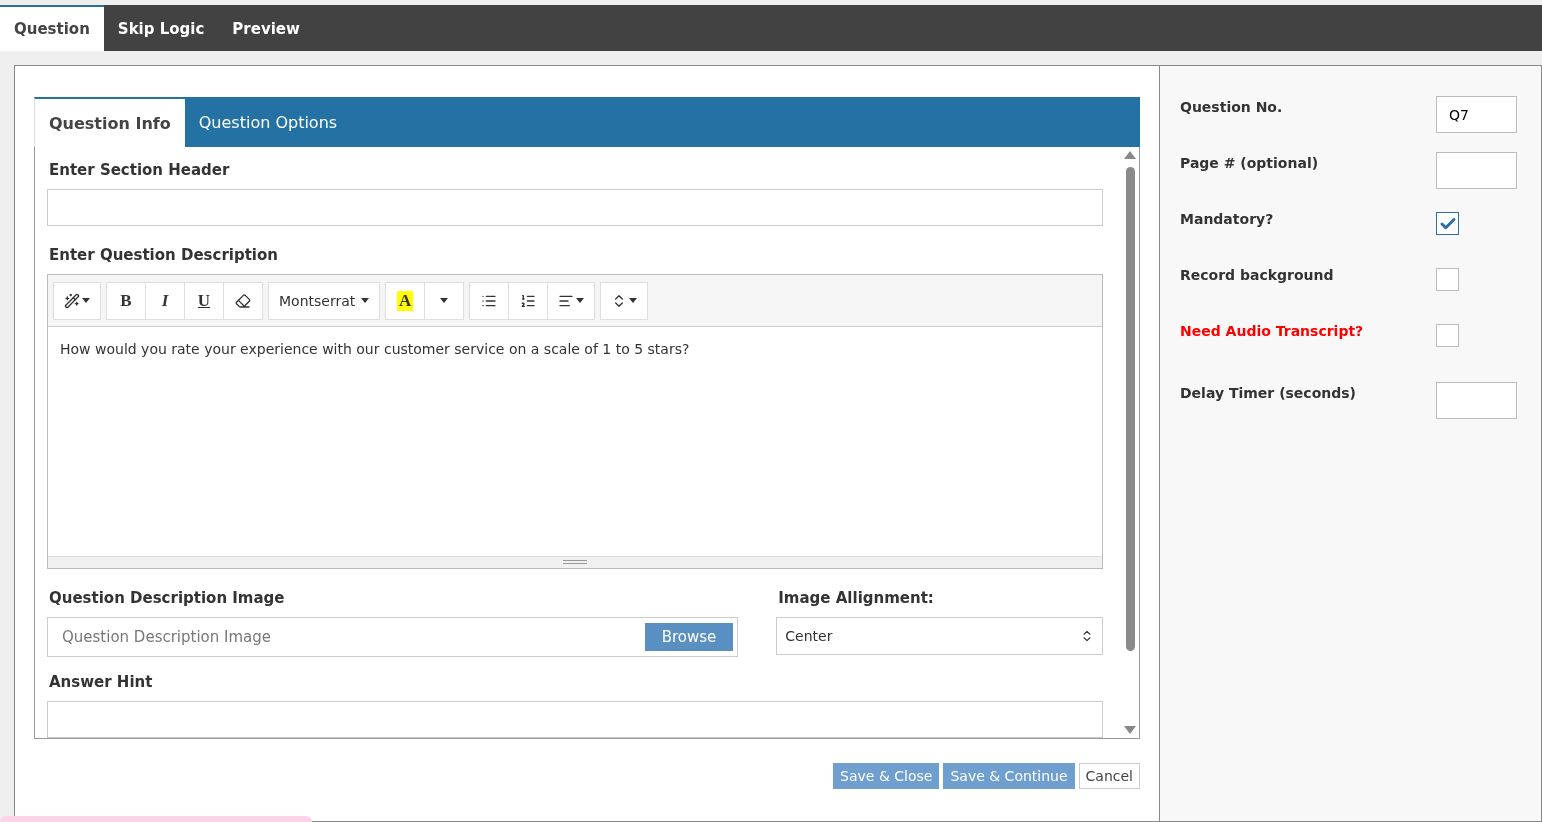  I want to click on field-label: Answer Hint, so click(101, 681).